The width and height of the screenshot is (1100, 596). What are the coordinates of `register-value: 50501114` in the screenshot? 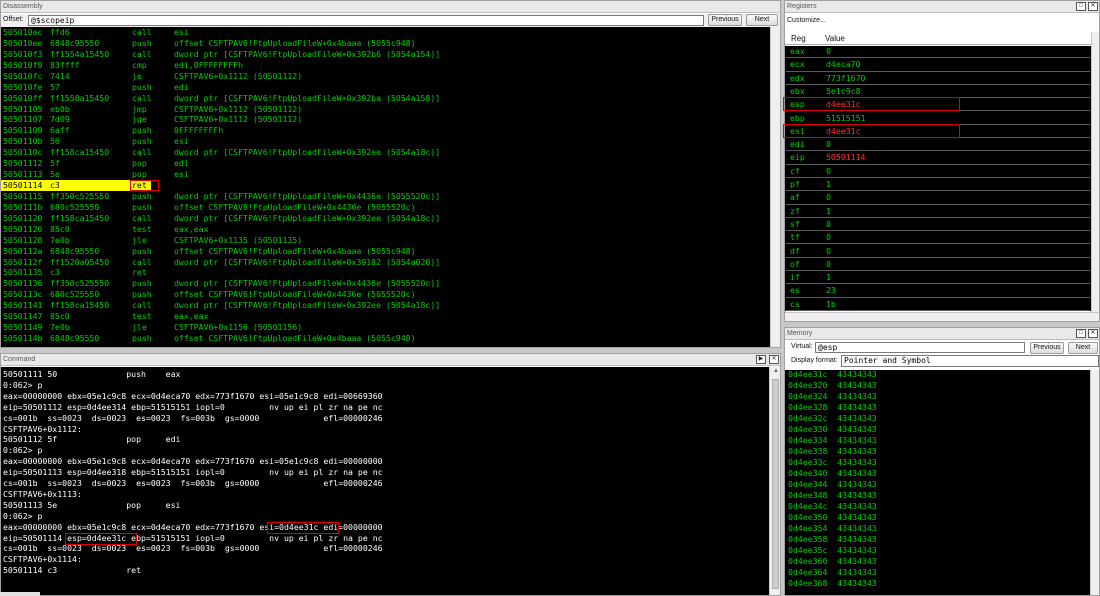 It's located at (845, 157).